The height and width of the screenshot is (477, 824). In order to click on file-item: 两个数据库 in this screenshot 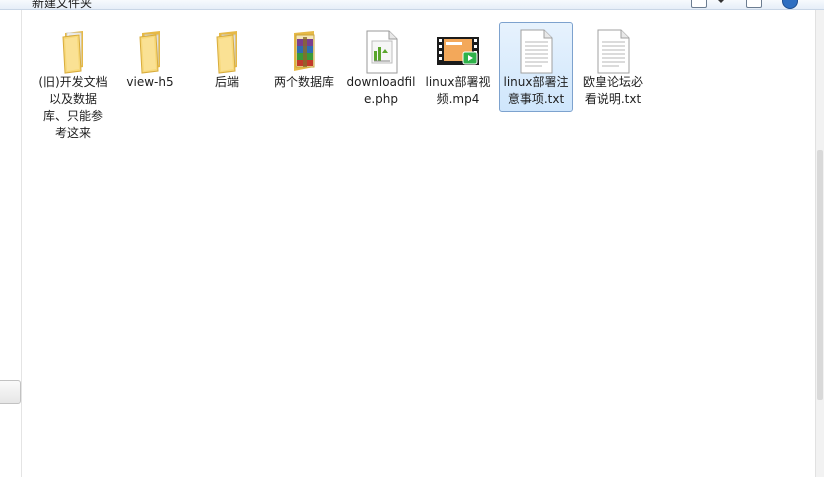, I will do `click(304, 67)`.